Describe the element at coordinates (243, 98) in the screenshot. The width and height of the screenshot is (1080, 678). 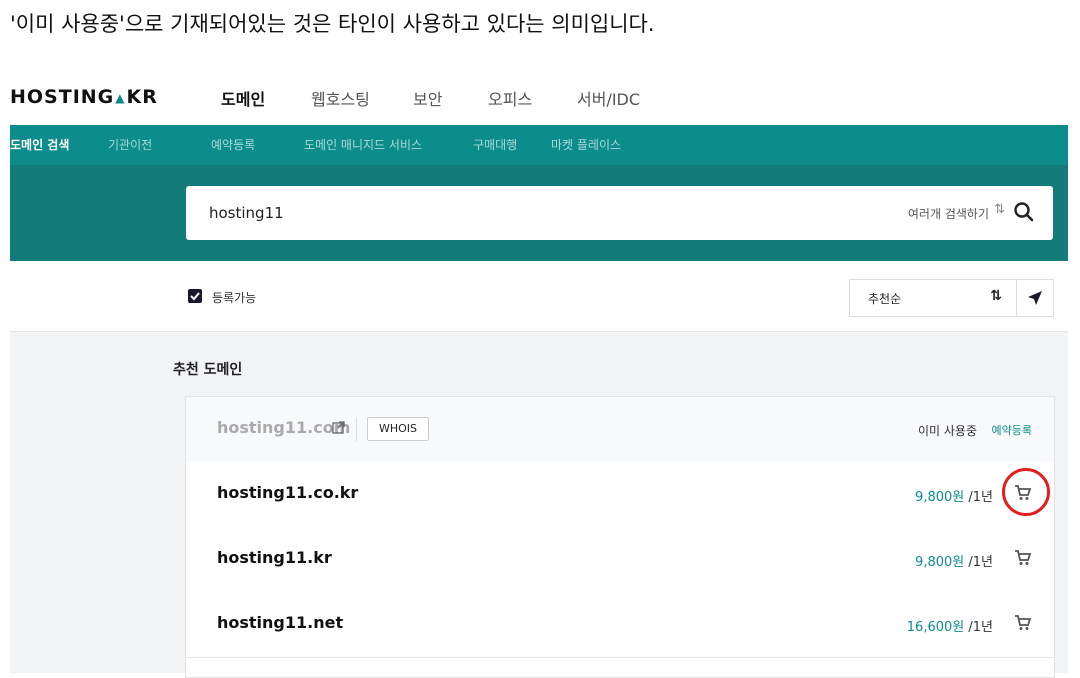
I see `nav-item-domain: 도메인` at that location.